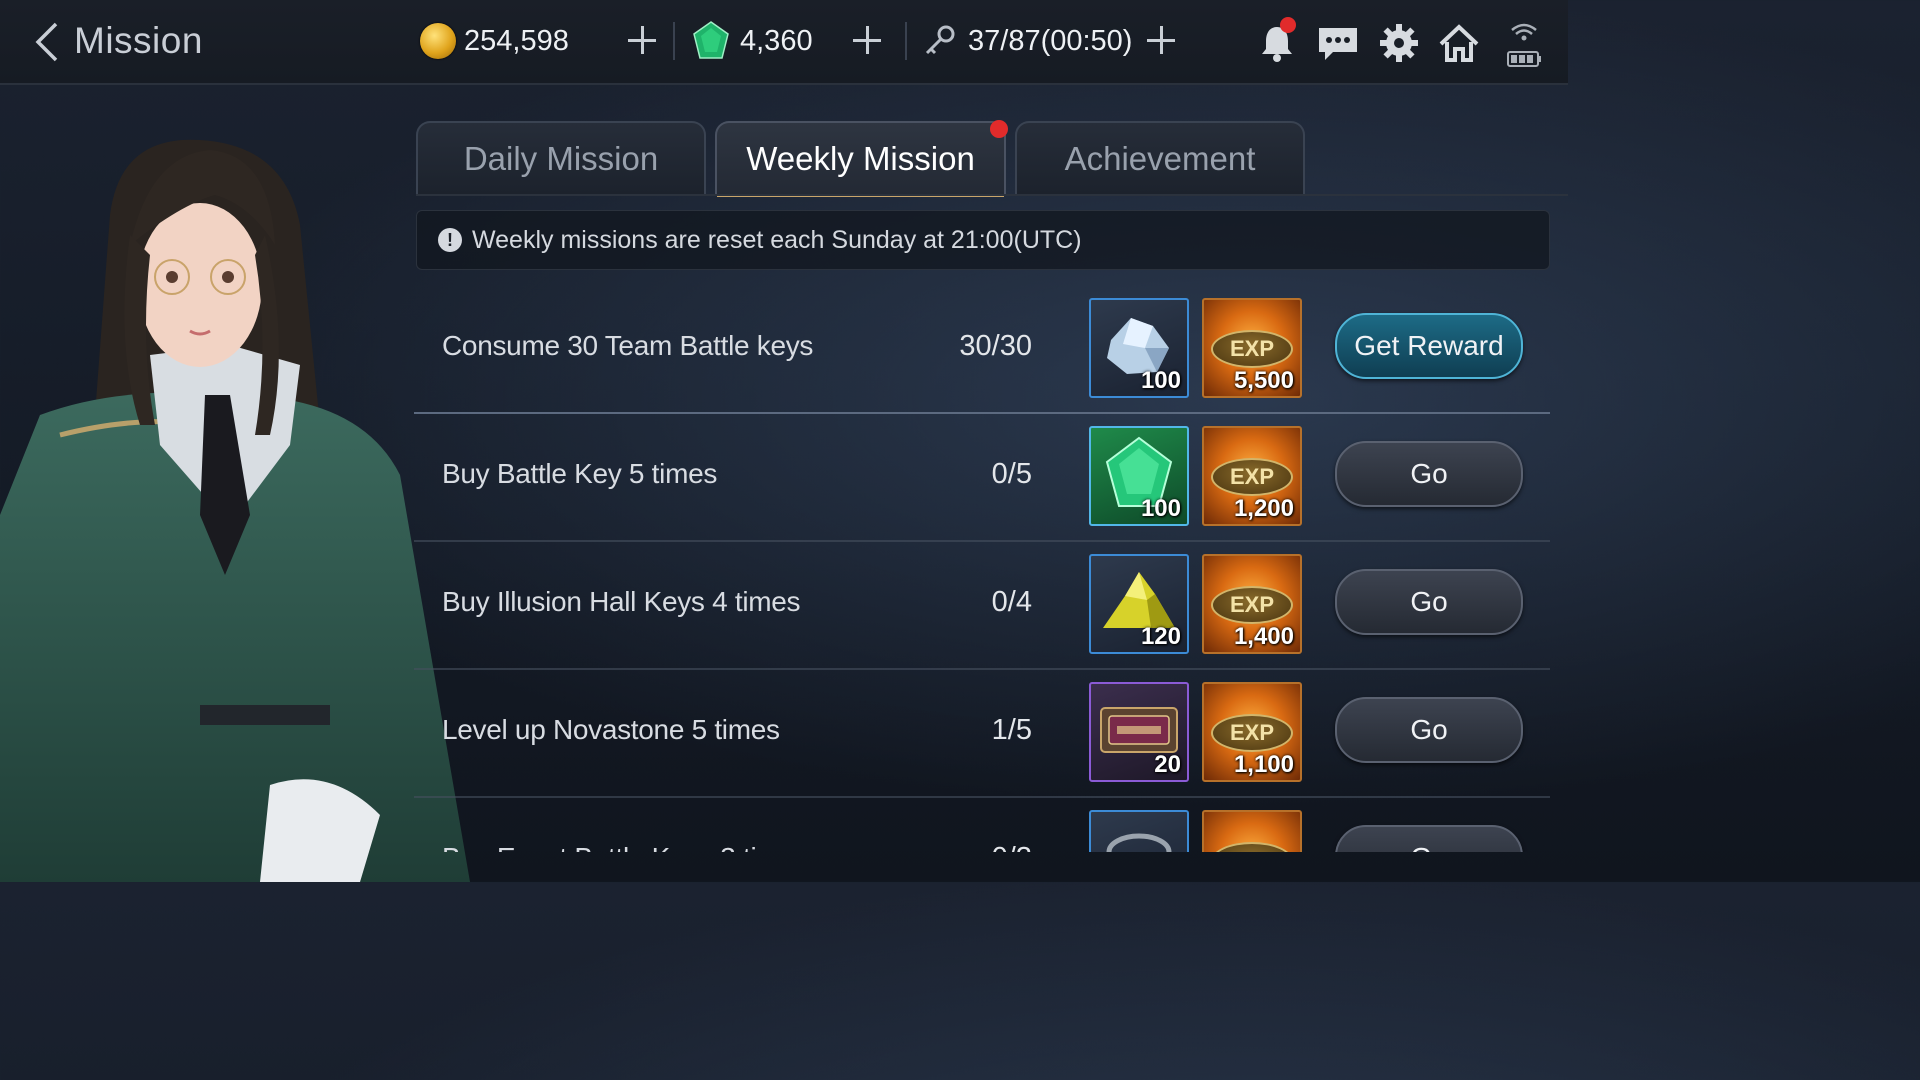 Image resolution: width=1920 pixels, height=1080 pixels. Describe the element at coordinates (992, 195) in the screenshot. I see `tab-divider` at that location.